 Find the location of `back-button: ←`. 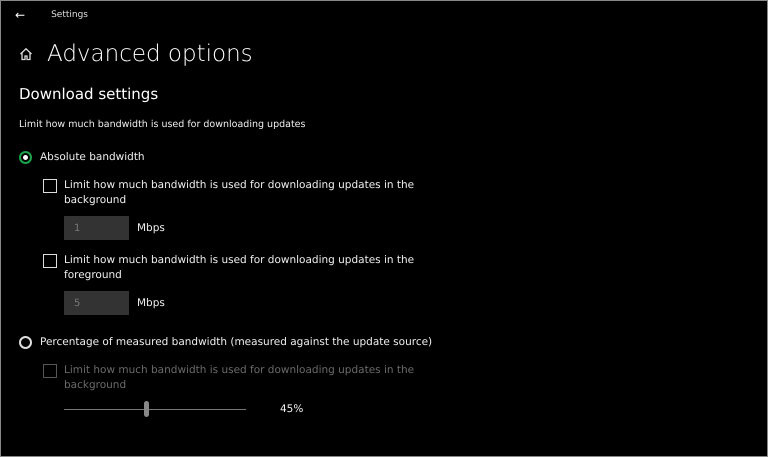

back-button: ← is located at coordinates (20, 15).